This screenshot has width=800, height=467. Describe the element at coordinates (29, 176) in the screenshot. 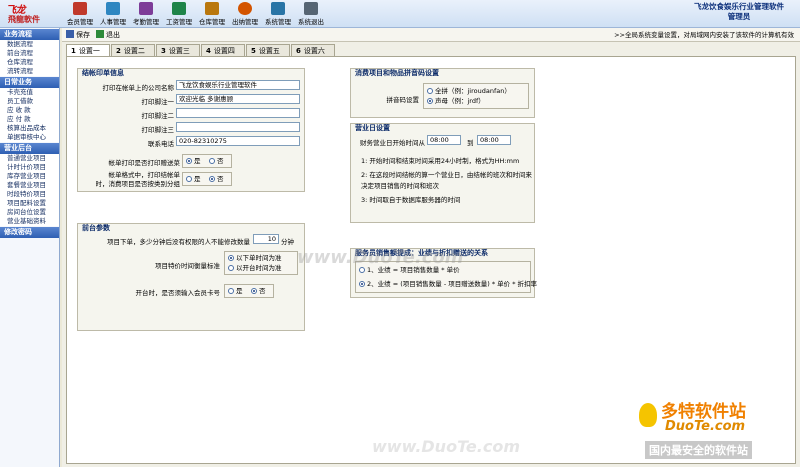

I see `sidebar-item: 库存营业项目` at that location.